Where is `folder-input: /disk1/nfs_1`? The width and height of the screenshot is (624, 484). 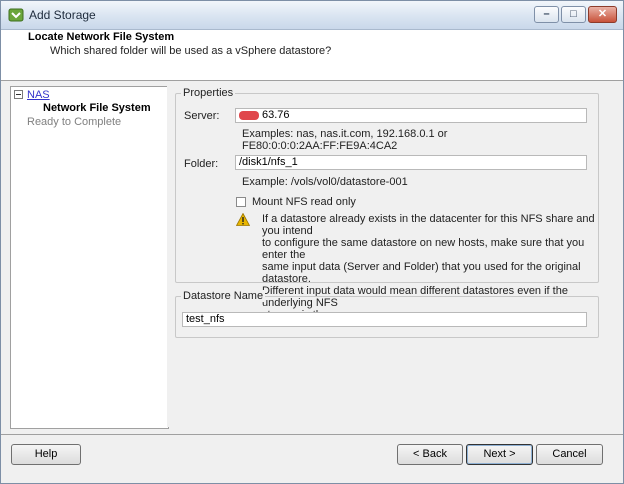 folder-input: /disk1/nfs_1 is located at coordinates (411, 162).